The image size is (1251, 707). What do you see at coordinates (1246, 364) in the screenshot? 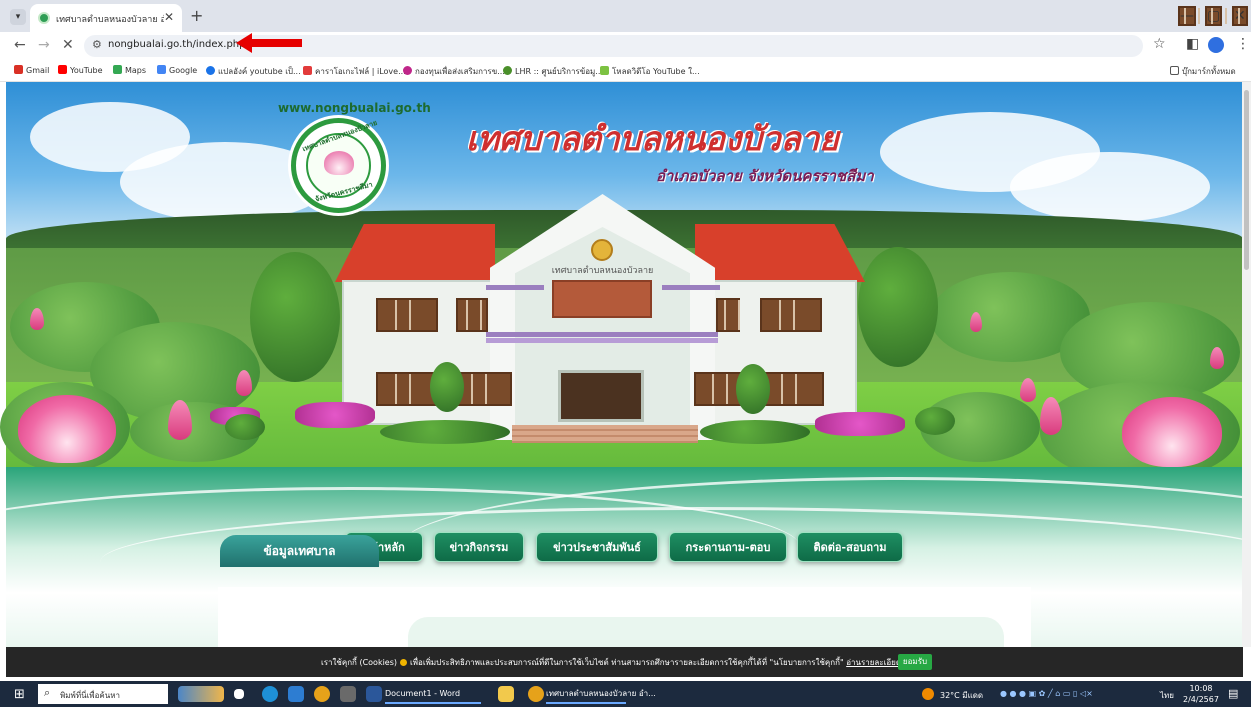
I see `page-scrollbar` at bounding box center [1246, 364].